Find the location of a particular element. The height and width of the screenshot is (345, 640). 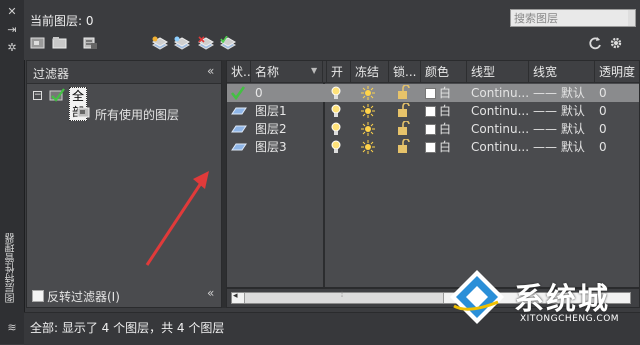

invert-filter-label: 反转过滤器(I) is located at coordinates (83, 297).